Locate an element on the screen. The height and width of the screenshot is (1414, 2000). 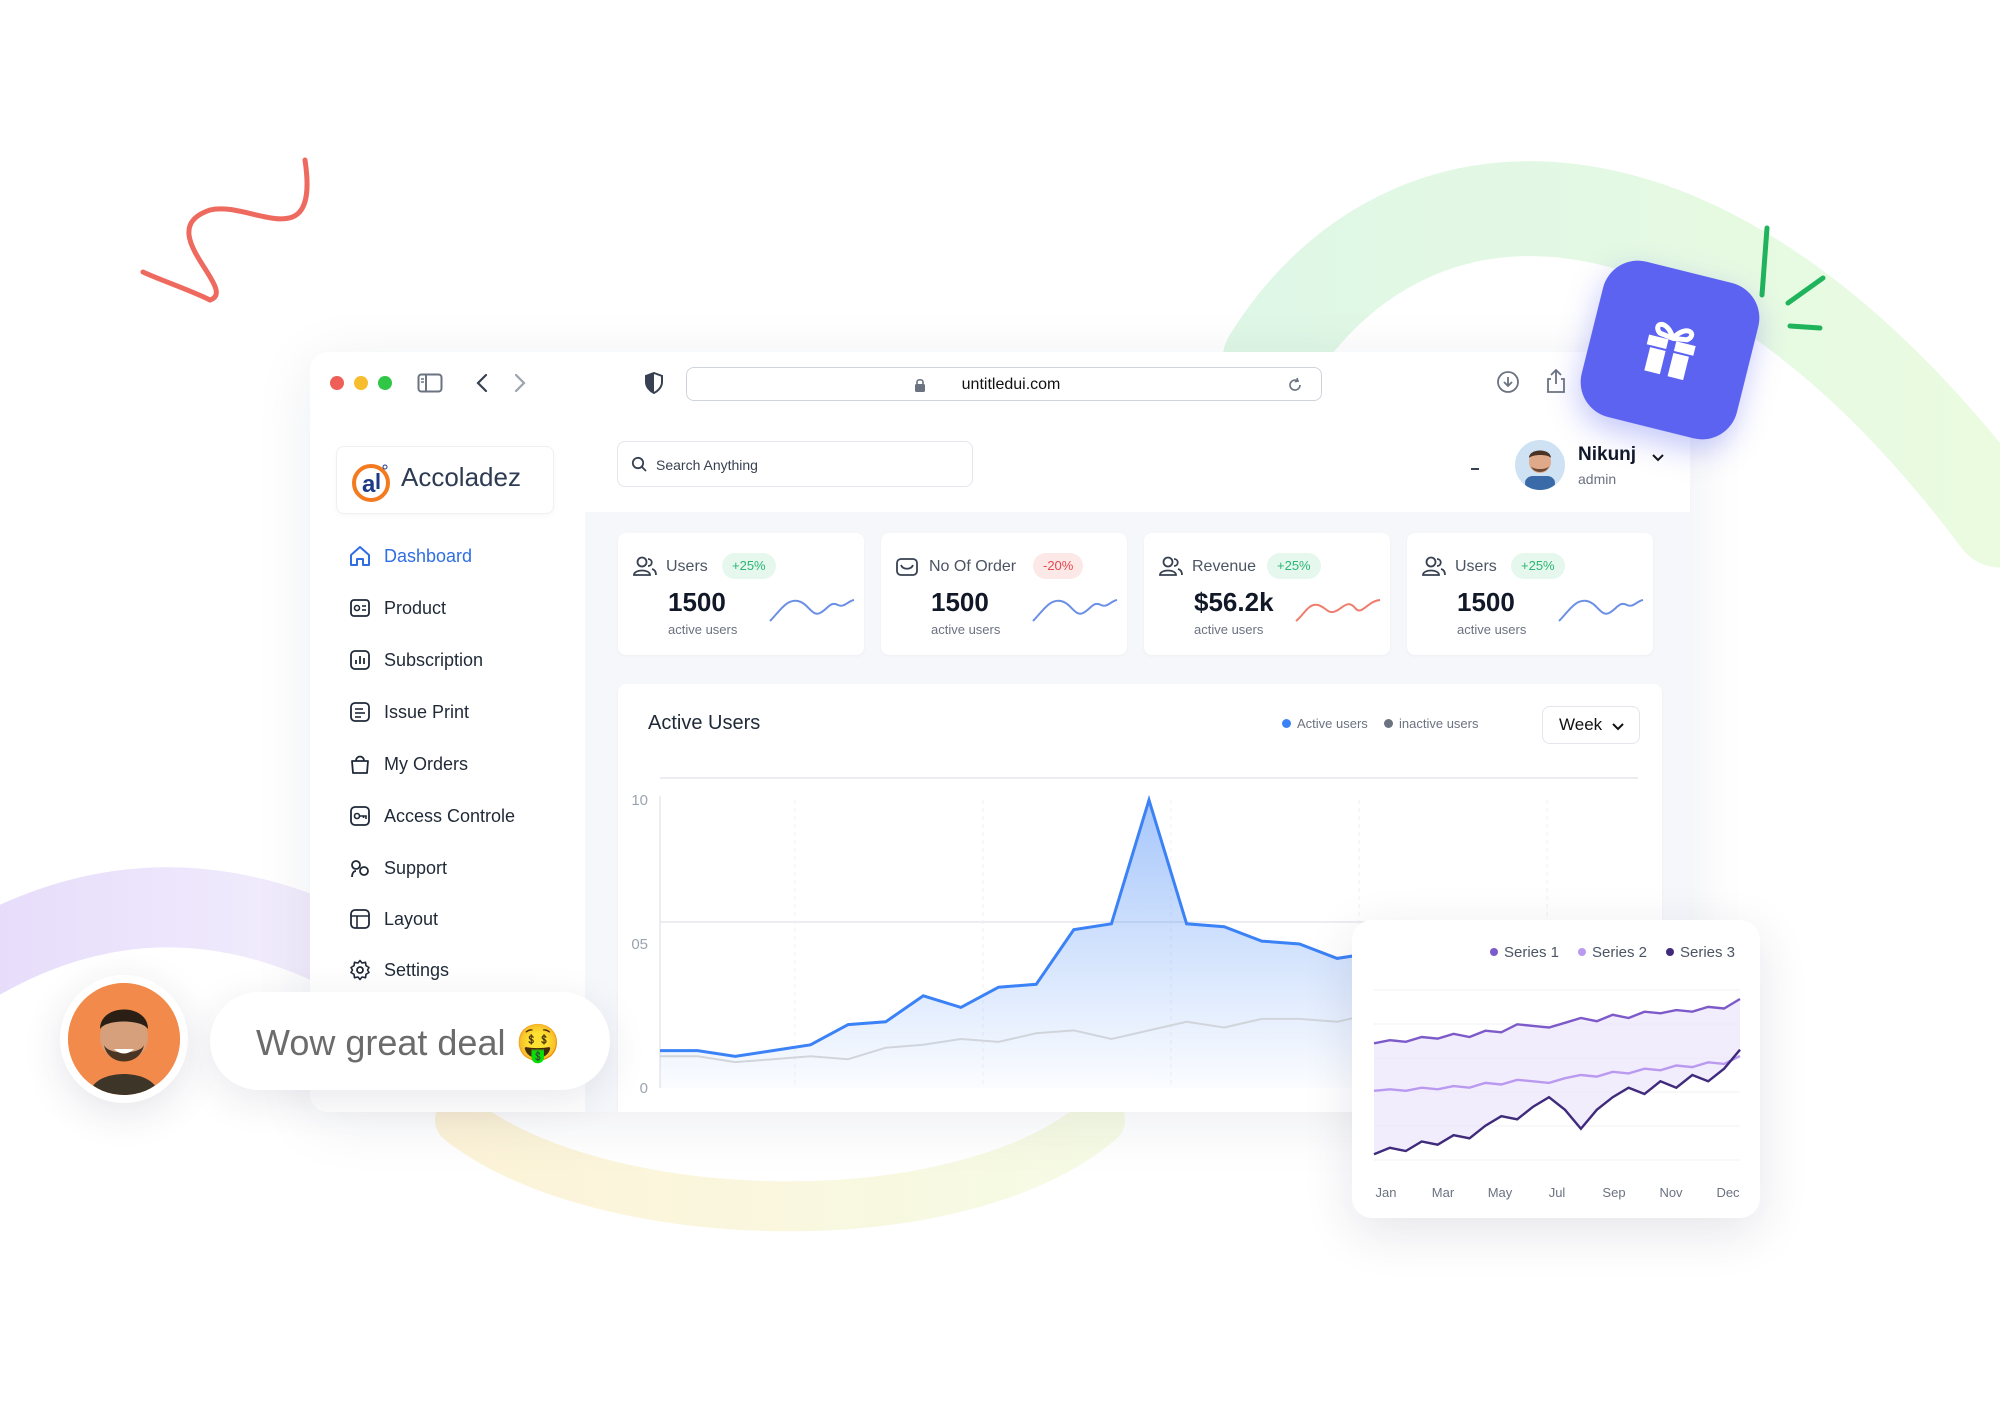
sidebar-item-label: My Orders is located at coordinates (426, 763).